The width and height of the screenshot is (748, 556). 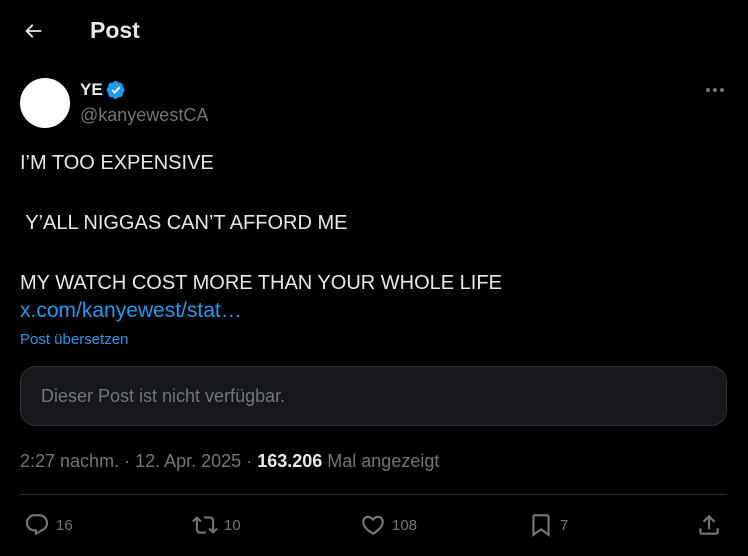 What do you see at coordinates (373, 396) in the screenshot?
I see `unavailable-quote-card: Dieser Post ist nicht verfügbar.` at bounding box center [373, 396].